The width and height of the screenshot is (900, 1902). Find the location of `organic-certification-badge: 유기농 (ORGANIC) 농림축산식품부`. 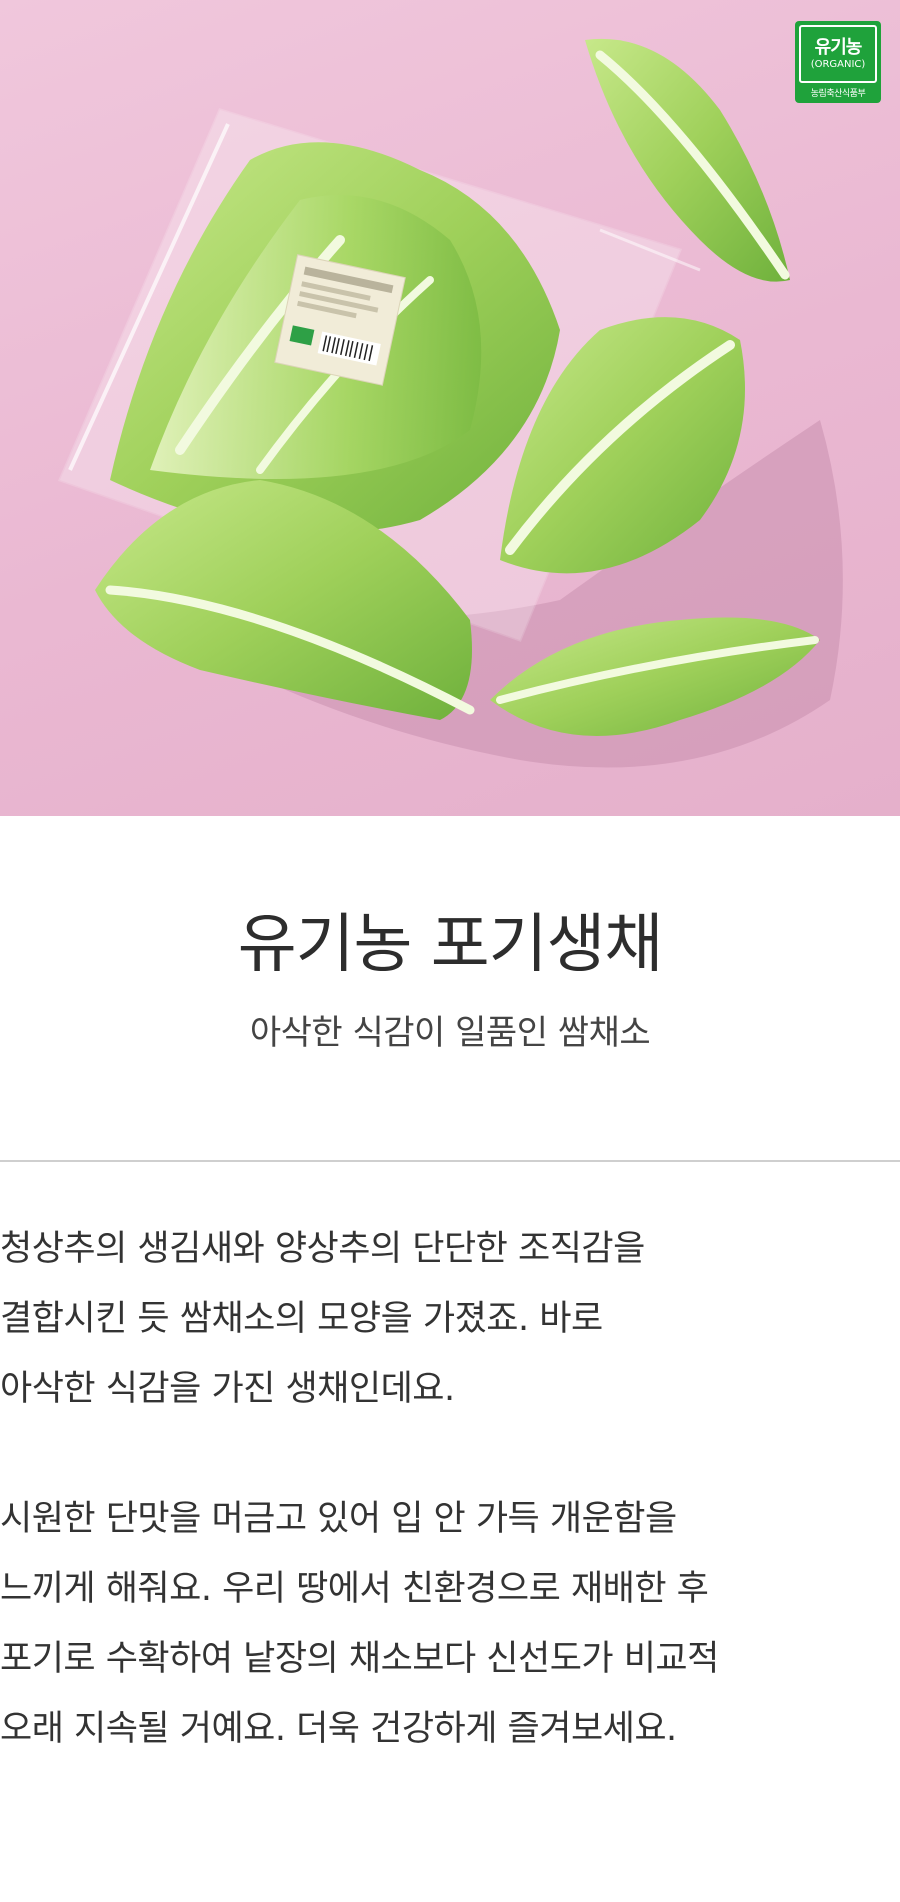

organic-certification-badge: 유기농 (ORGANIC) 농림축산식품부 is located at coordinates (838, 62).